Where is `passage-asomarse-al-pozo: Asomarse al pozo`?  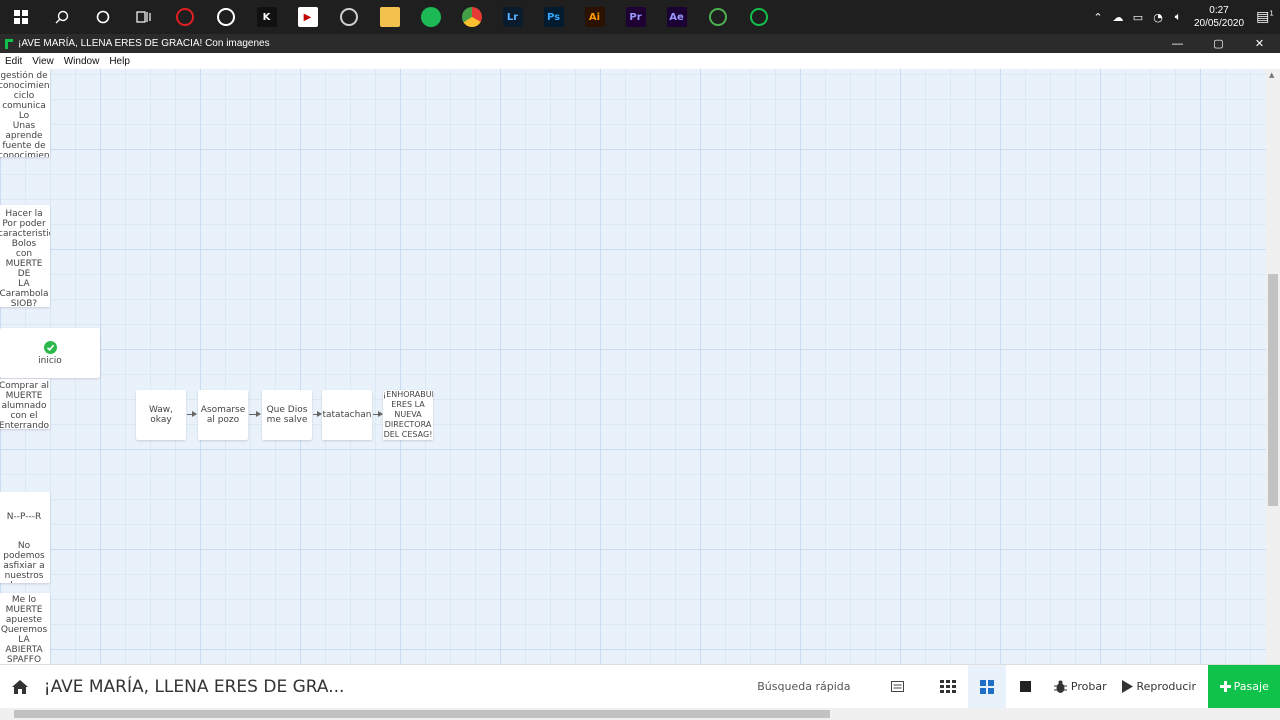 passage-asomarse-al-pozo: Asomarse al pozo is located at coordinates (223, 415).